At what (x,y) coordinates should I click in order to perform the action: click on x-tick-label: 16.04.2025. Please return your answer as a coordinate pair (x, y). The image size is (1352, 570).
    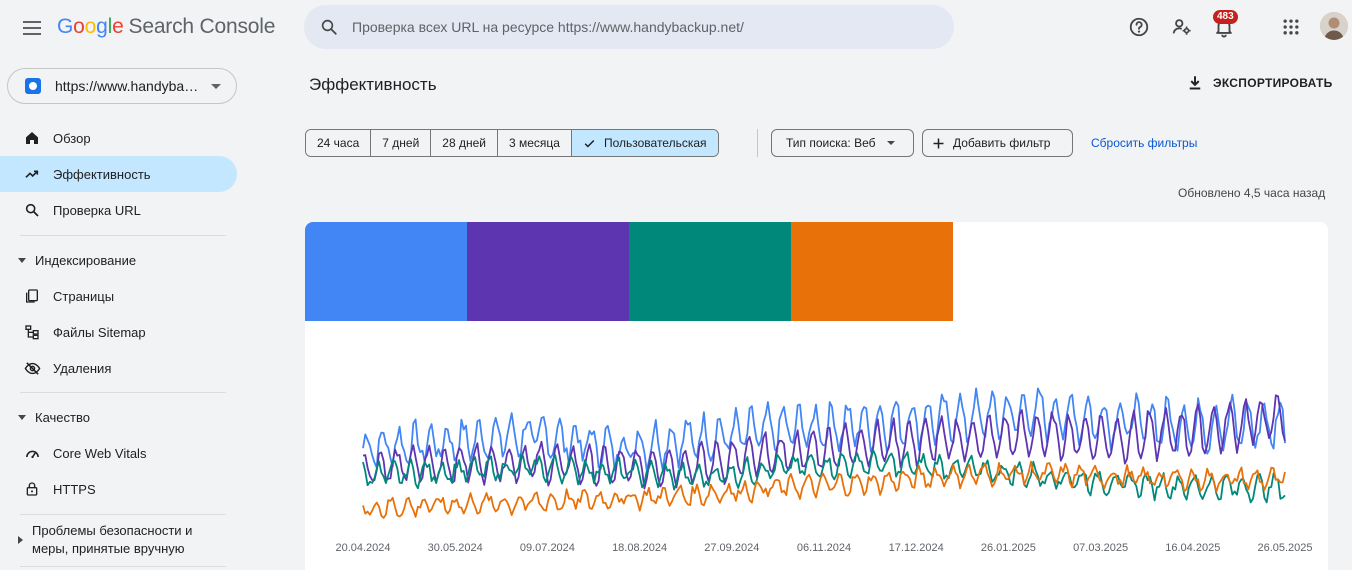
    Looking at the image, I should click on (1192, 548).